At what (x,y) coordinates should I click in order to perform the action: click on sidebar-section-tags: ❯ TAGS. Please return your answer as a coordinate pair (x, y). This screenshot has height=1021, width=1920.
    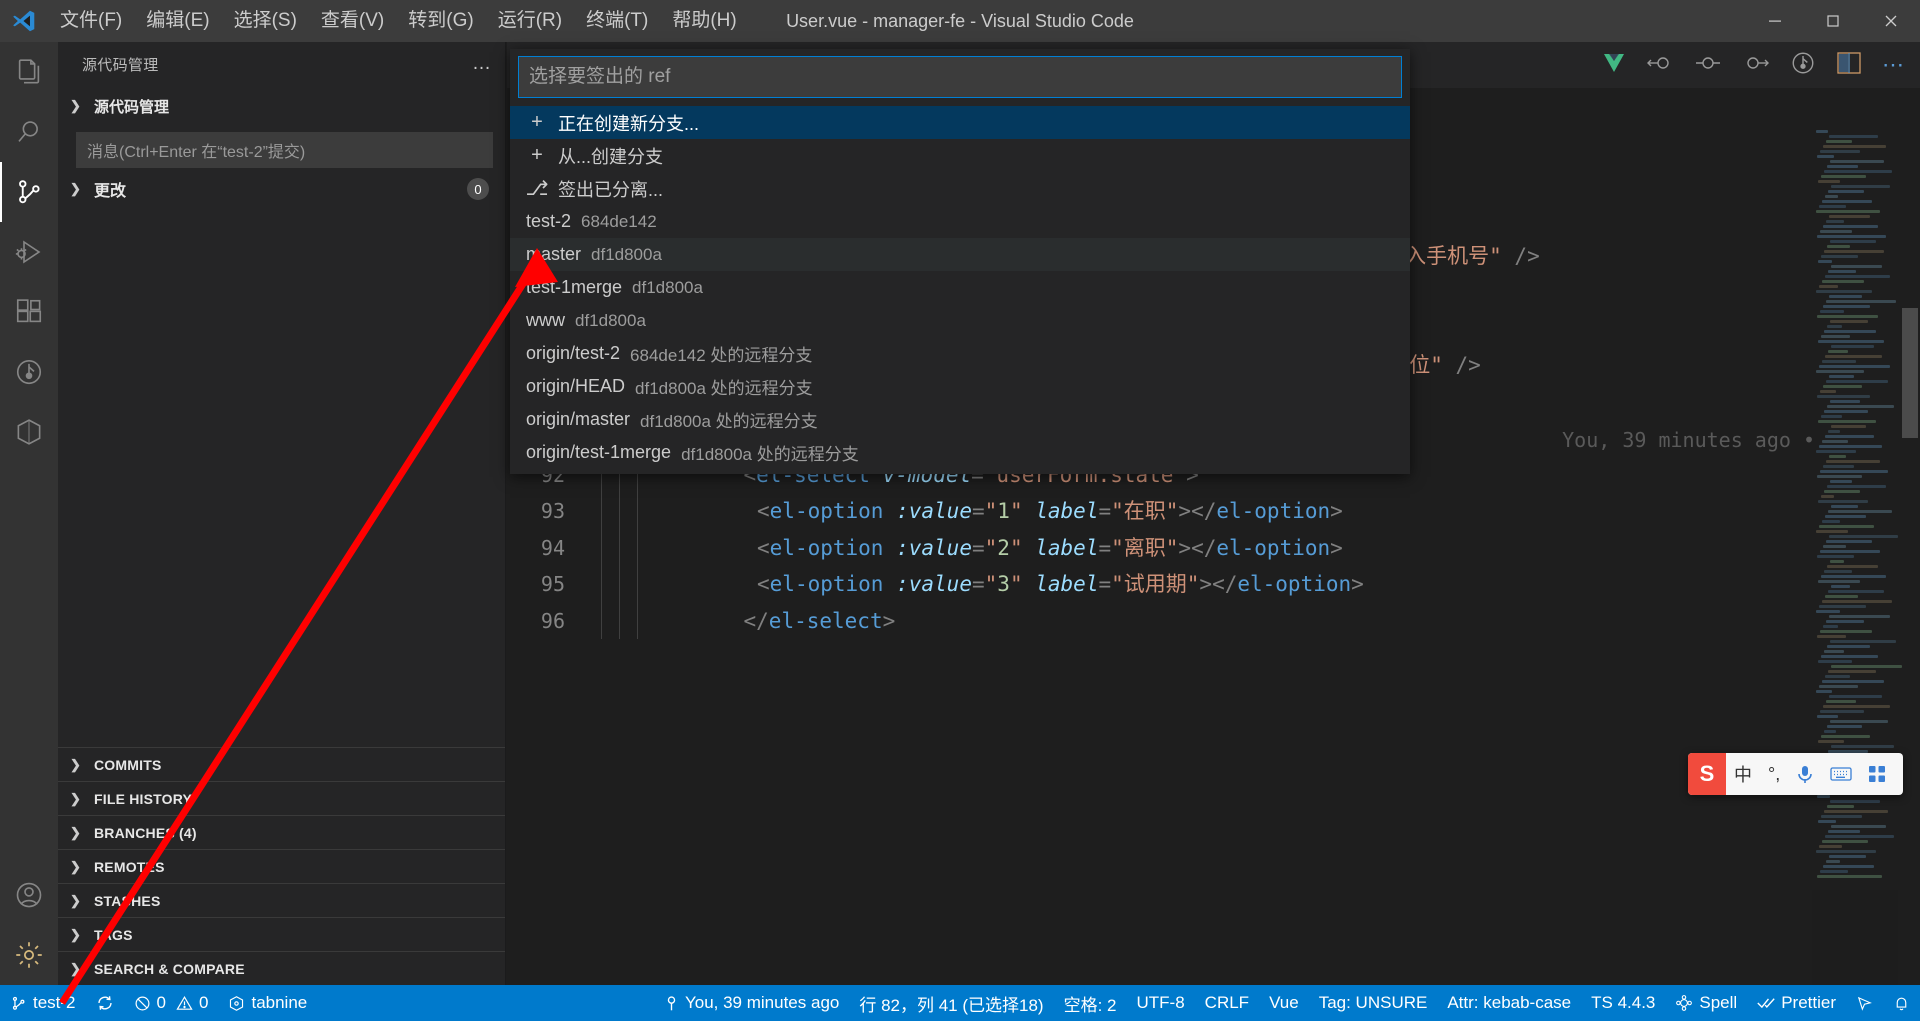
    Looking at the image, I should click on (281, 934).